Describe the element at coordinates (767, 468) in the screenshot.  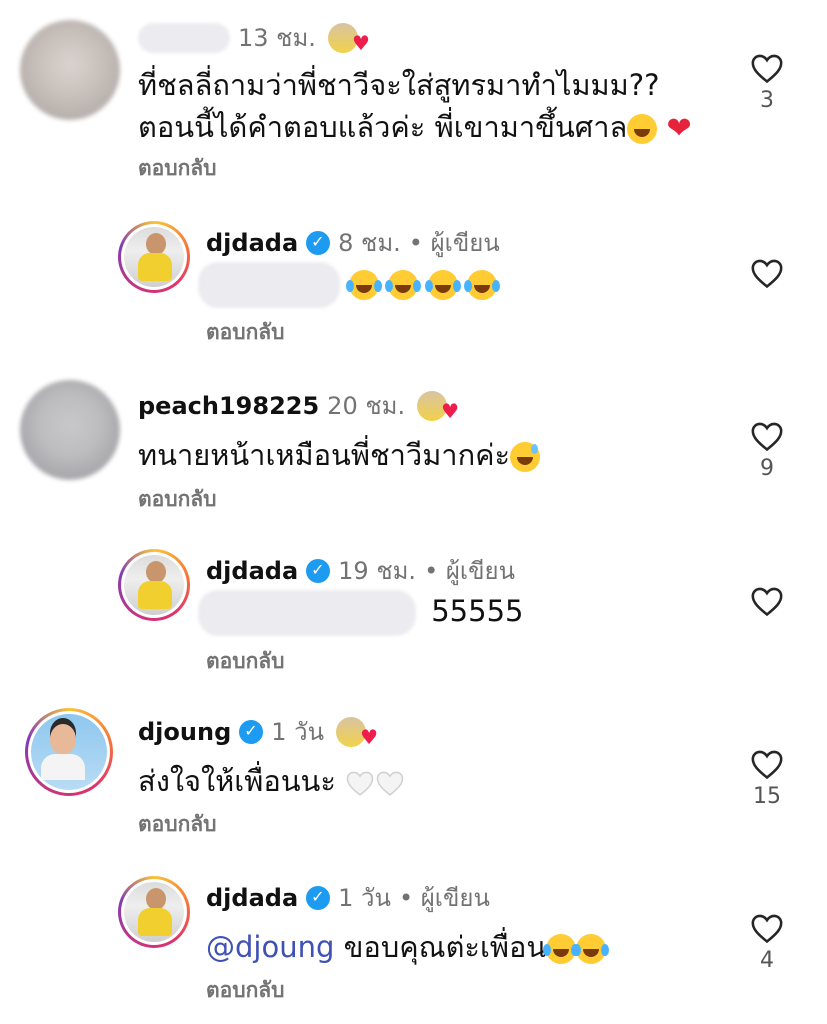
I see `like-count: 9` at that location.